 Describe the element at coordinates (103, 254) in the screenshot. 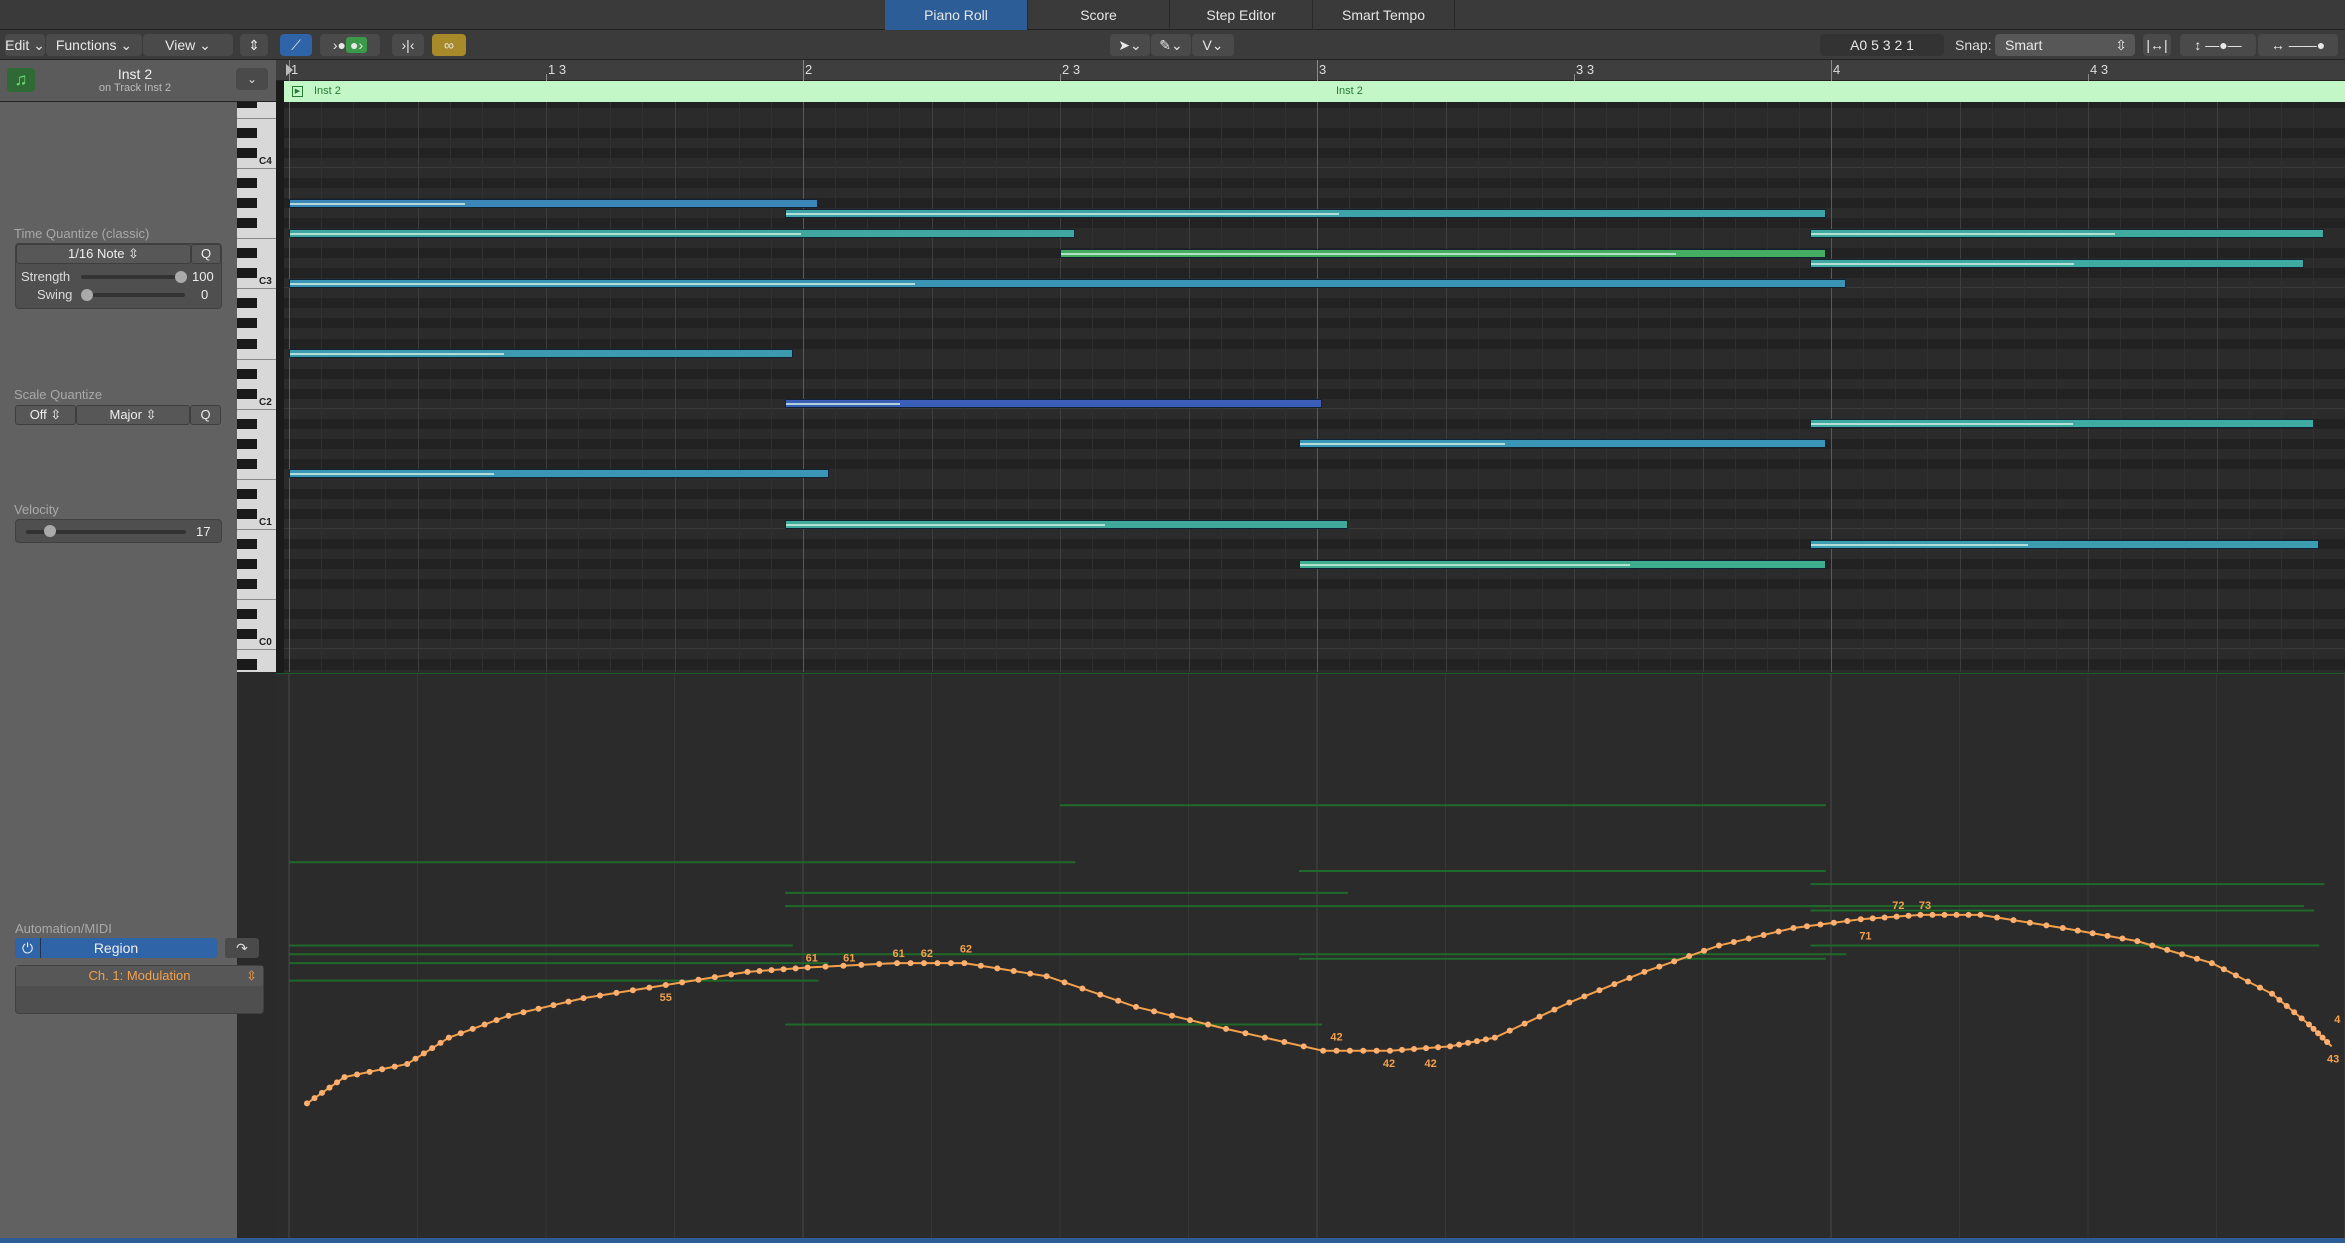

I see `quantize-value-select: 1/16 Note ⇳` at that location.